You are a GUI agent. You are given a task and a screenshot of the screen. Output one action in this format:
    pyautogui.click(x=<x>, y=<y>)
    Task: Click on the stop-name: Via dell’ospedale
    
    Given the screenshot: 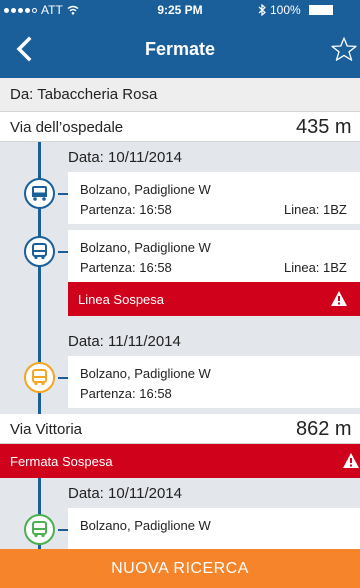 What is the action you would take?
    pyautogui.click(x=67, y=127)
    